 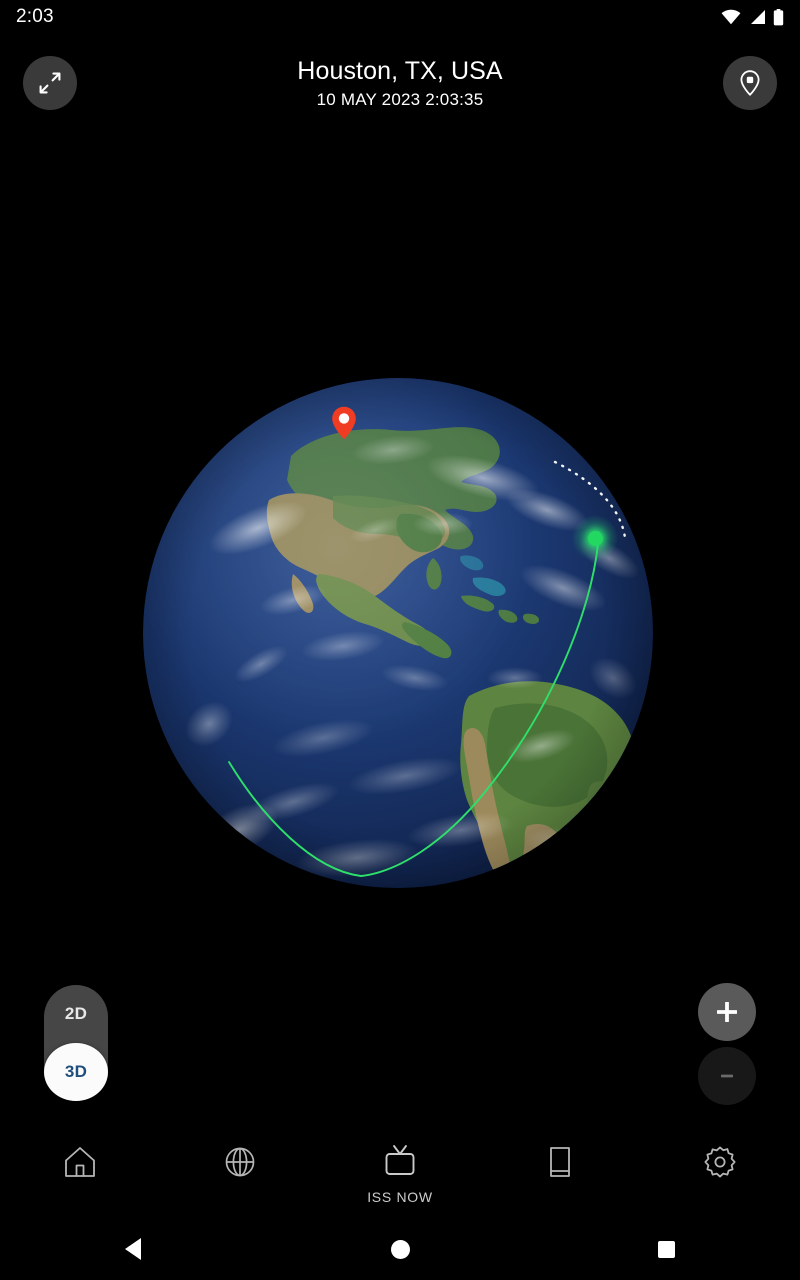 I want to click on status-bar: 2:03, so click(x=400, y=17).